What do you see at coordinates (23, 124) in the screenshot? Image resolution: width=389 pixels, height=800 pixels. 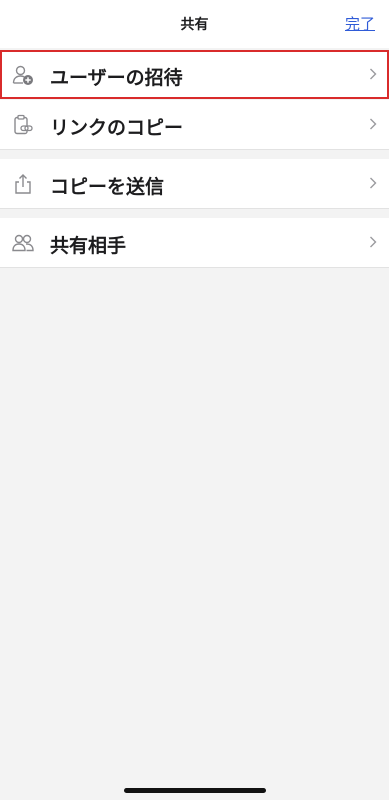 I see `copy-link-icon` at bounding box center [23, 124].